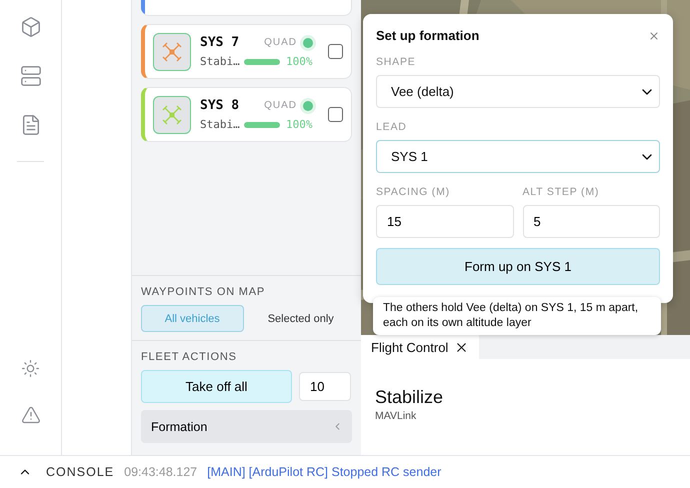  What do you see at coordinates (392, 127) in the screenshot?
I see `field-label: LEAD` at bounding box center [392, 127].